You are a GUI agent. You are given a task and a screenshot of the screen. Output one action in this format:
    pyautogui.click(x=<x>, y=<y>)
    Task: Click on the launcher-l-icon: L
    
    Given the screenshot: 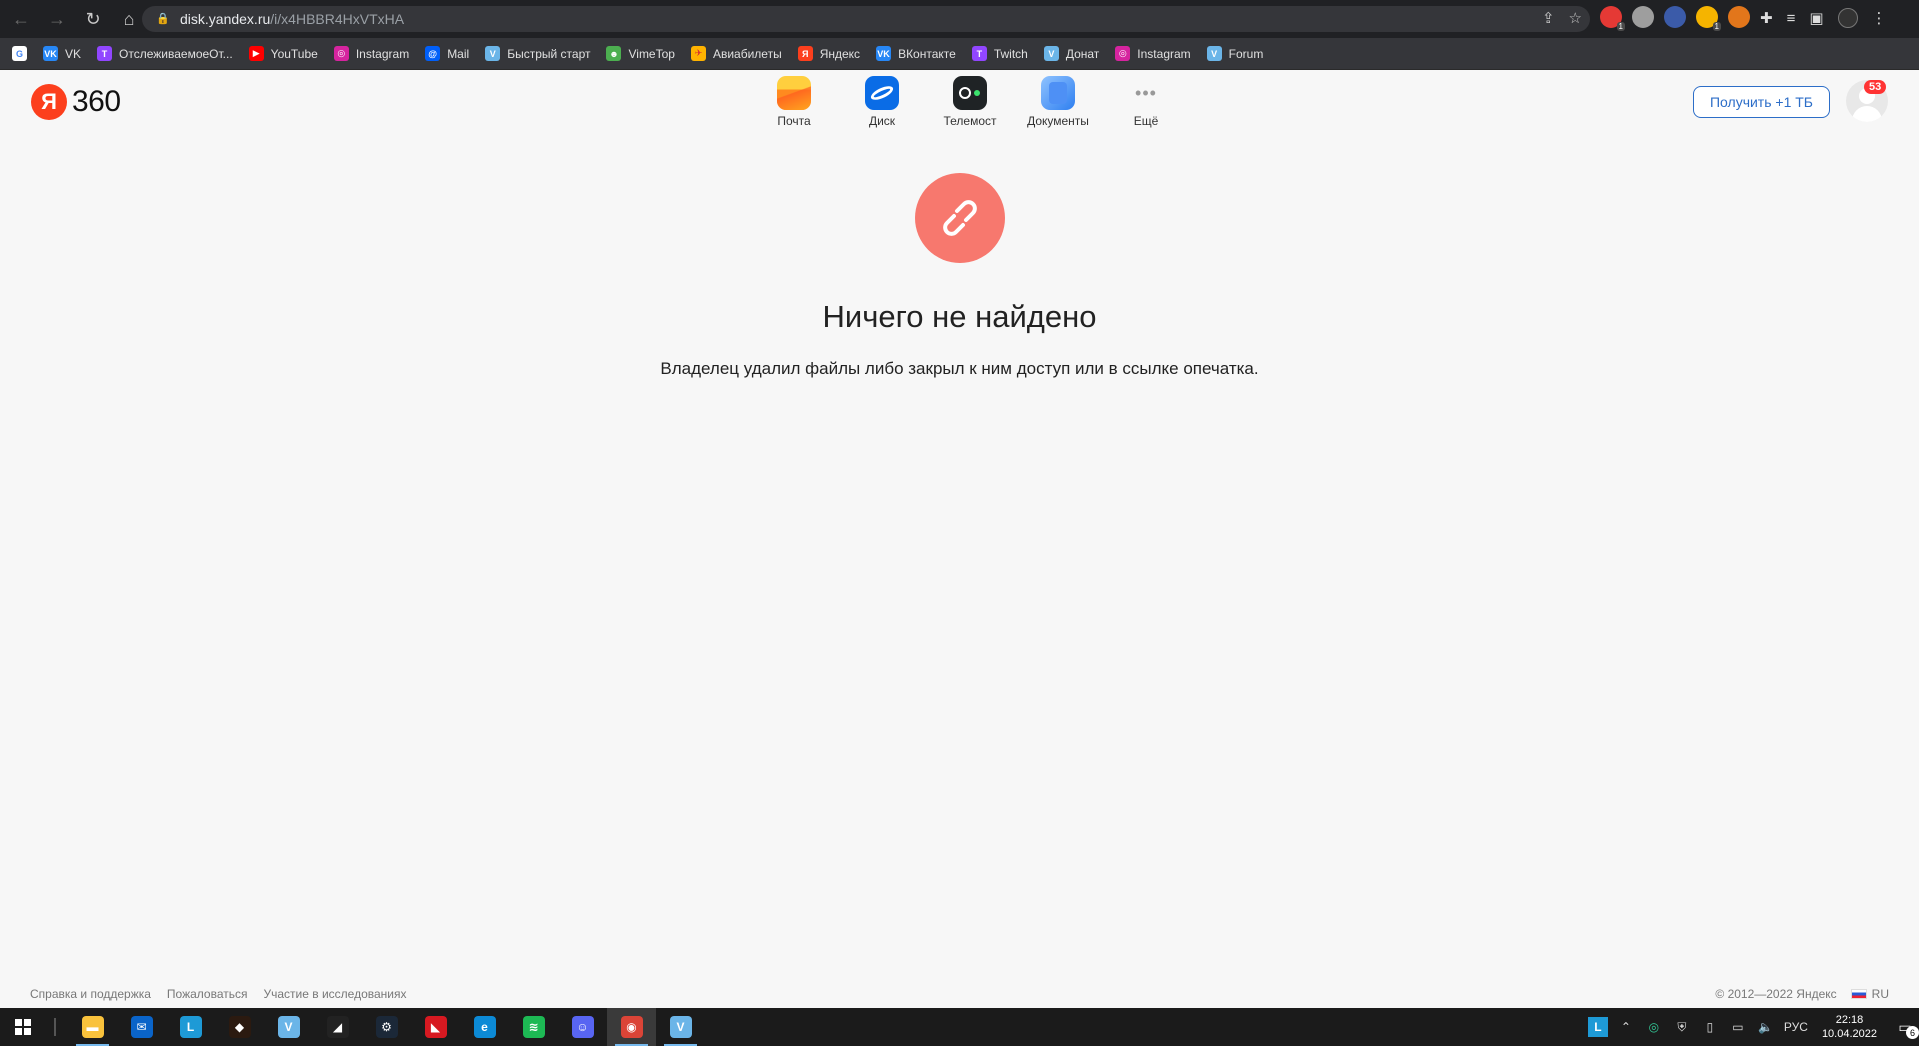 What is the action you would take?
    pyautogui.click(x=190, y=1027)
    